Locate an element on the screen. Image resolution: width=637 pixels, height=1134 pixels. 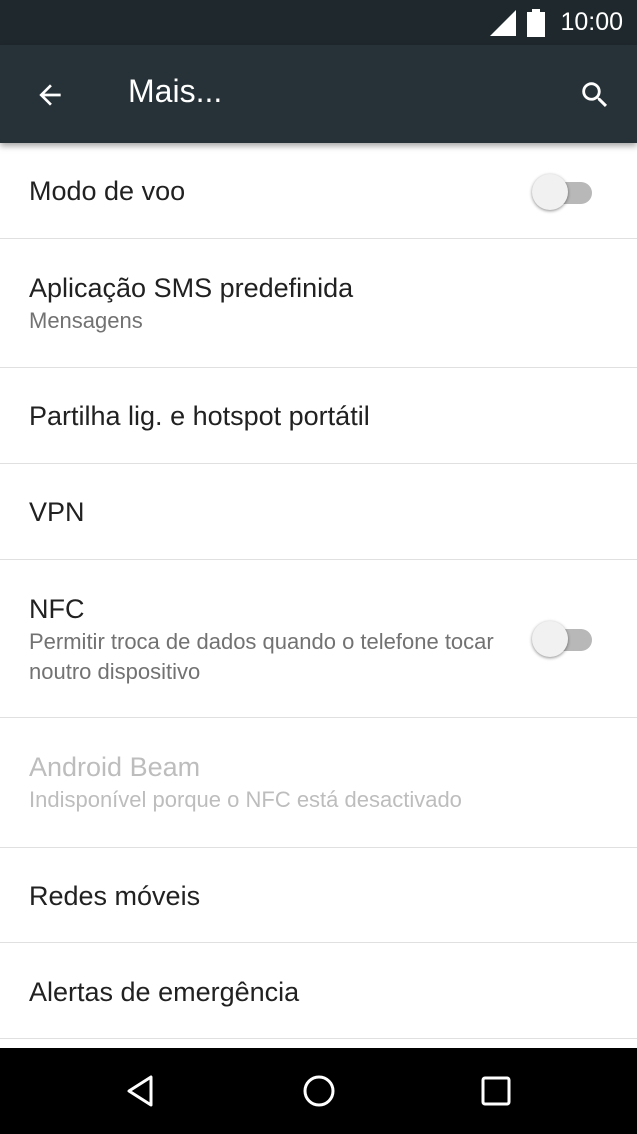
status-bar: 10:00 is located at coordinates (318, 22).